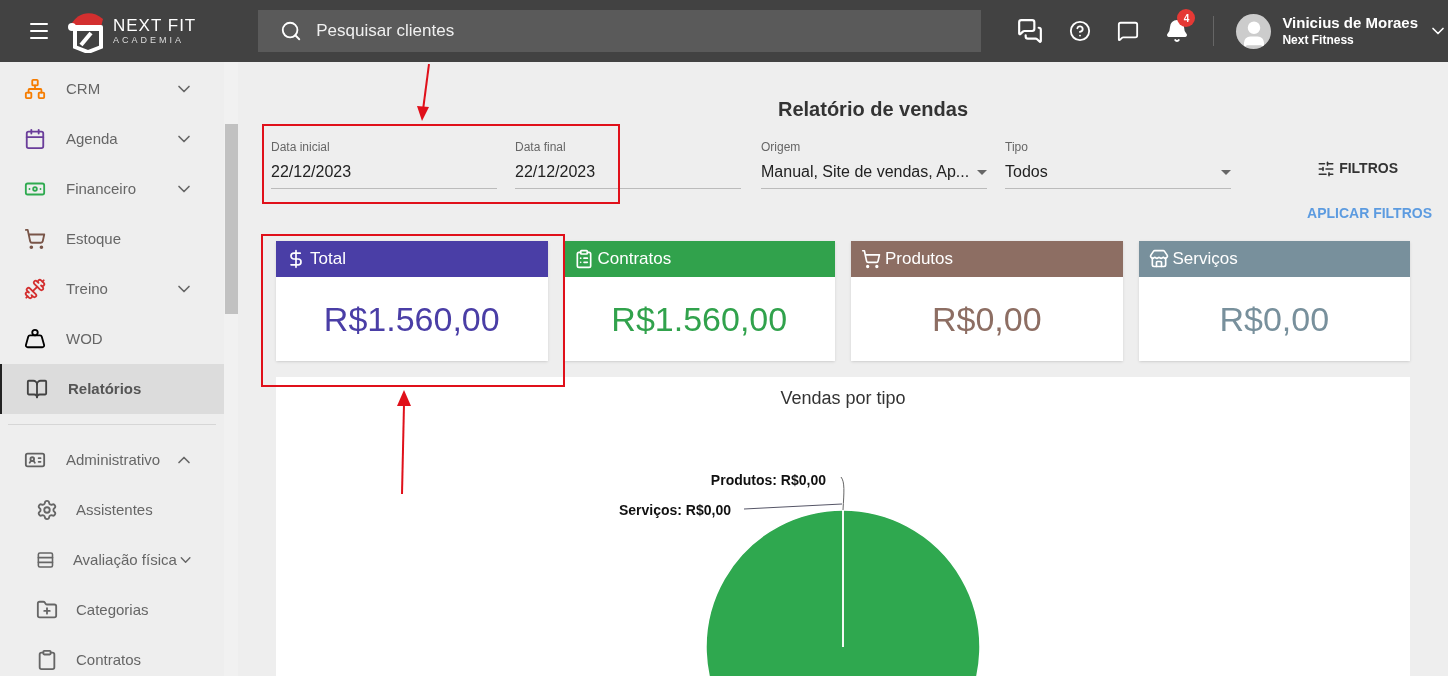 The image size is (1448, 676). I want to click on select-field: Tipo Todos, so click(1118, 163).